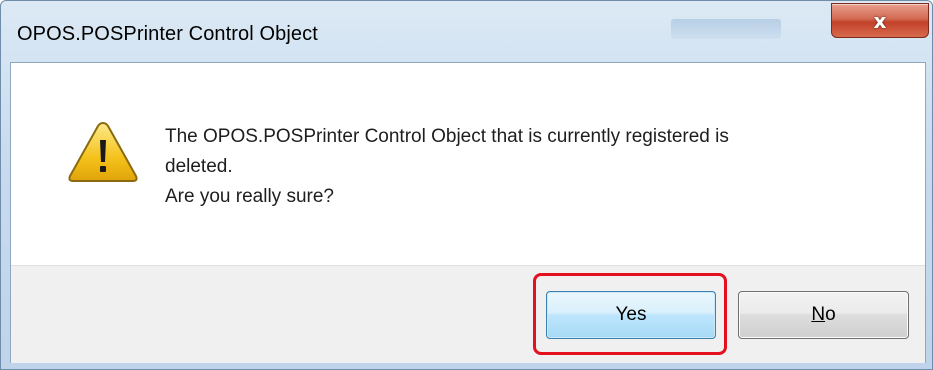 The image size is (933, 370). What do you see at coordinates (726, 29) in the screenshot?
I see `title-bar-glare` at bounding box center [726, 29].